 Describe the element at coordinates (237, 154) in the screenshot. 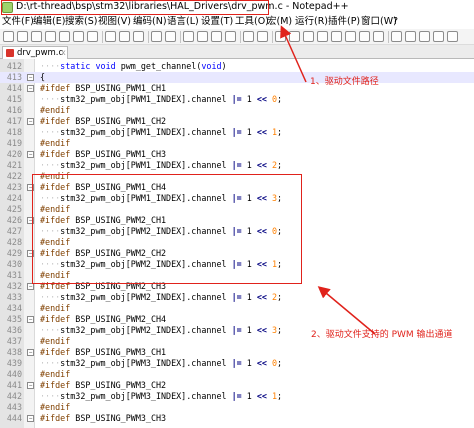

I see `code-line: 420− #ifdef BSP_USING_PWM1_CH3` at that location.